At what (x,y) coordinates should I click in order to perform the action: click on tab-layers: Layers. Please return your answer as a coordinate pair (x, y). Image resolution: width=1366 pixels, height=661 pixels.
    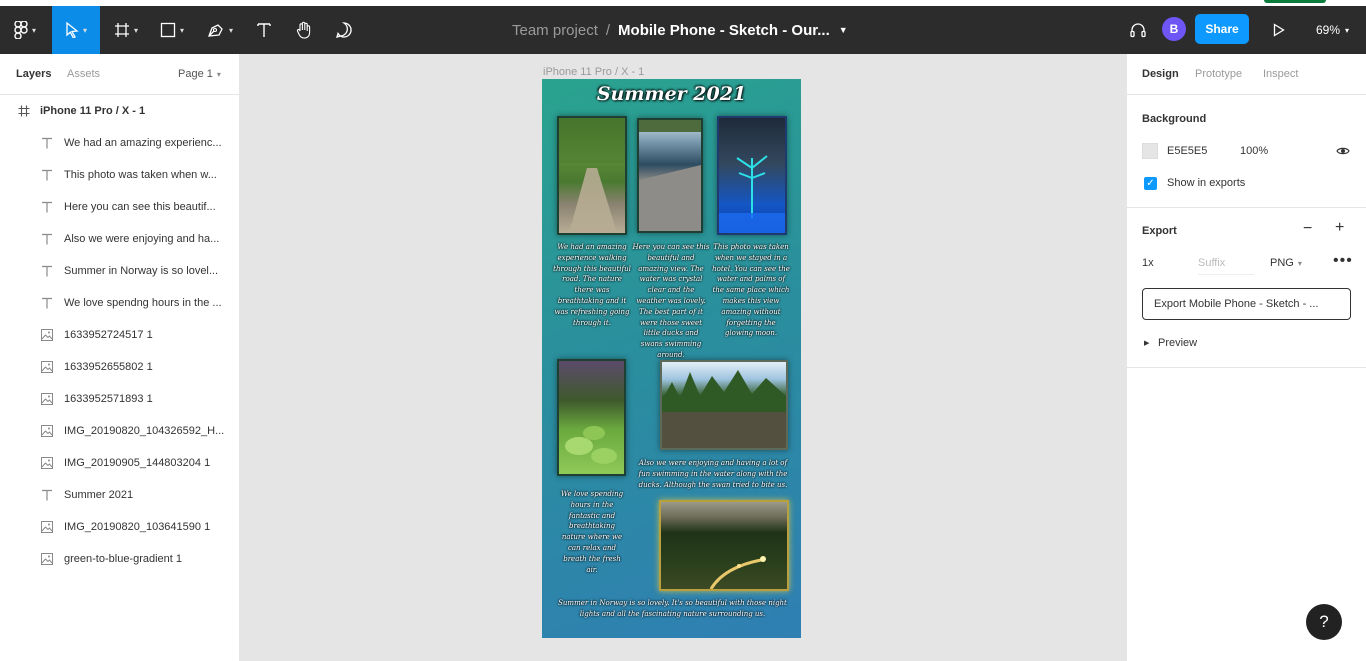
    Looking at the image, I should click on (33, 74).